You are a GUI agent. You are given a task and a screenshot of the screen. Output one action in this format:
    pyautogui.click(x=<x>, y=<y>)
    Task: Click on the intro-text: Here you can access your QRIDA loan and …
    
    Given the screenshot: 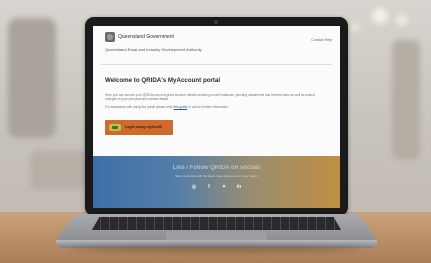 What is the action you would take?
    pyautogui.click(x=210, y=97)
    